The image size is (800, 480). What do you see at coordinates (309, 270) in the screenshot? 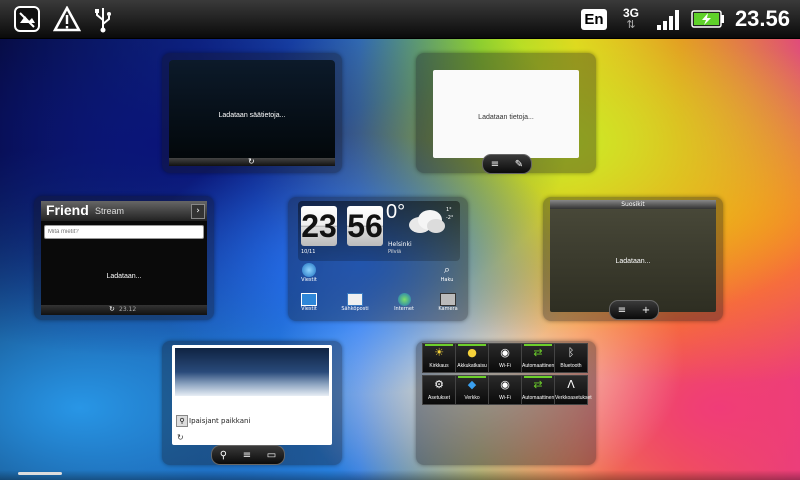
I see `phone-icon` at bounding box center [309, 270].